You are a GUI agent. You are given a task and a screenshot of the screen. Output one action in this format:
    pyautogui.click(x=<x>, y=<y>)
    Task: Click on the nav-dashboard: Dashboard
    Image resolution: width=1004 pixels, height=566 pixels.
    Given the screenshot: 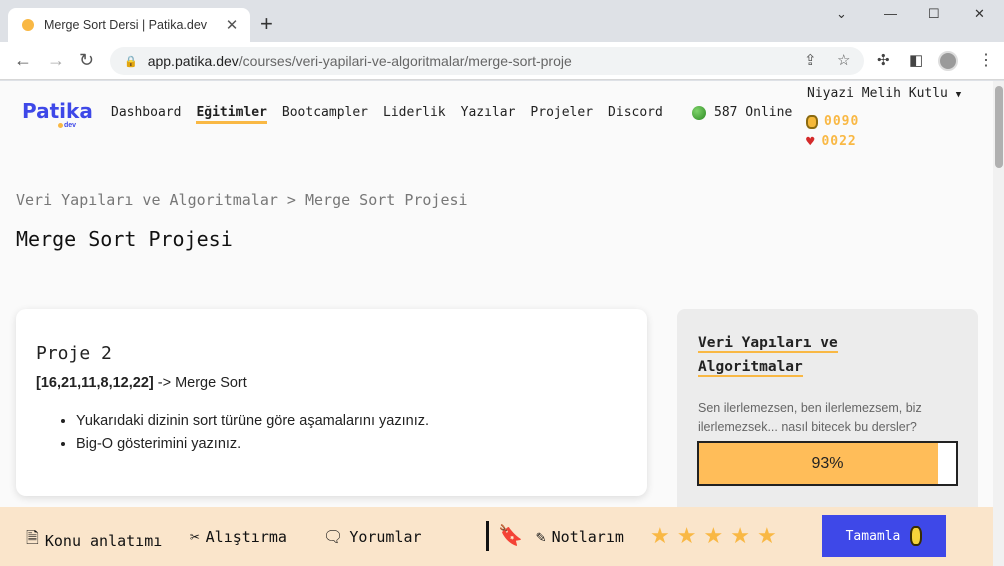 What is the action you would take?
    pyautogui.click(x=146, y=114)
    